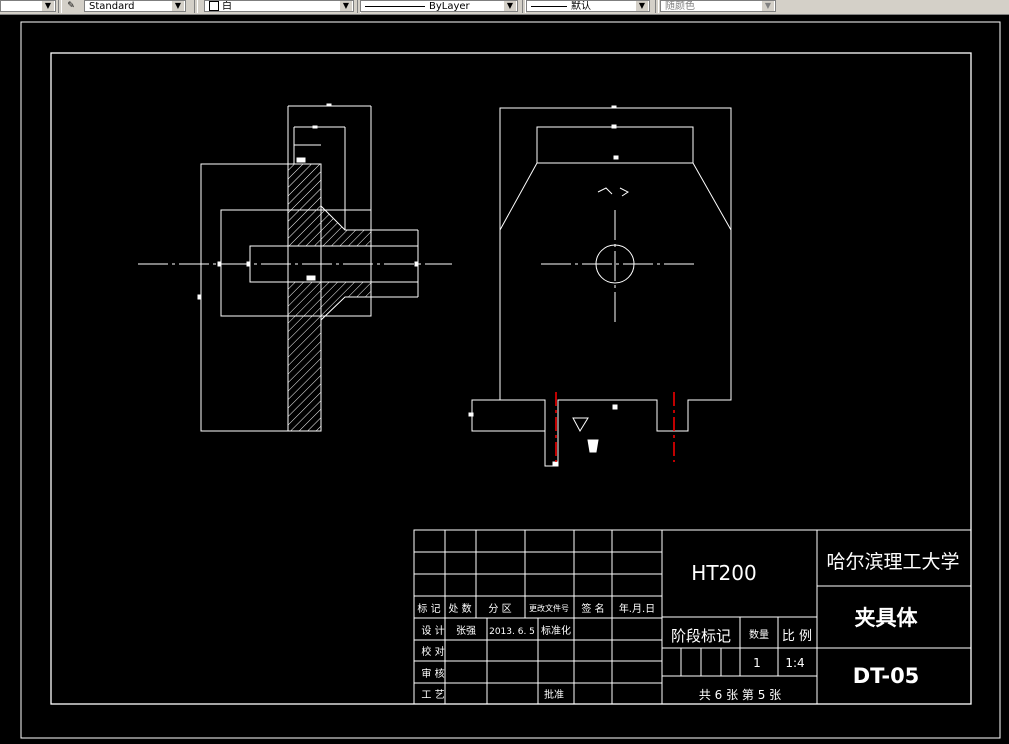 The width and height of the screenshot is (1009, 744). Describe the element at coordinates (466, 631) in the screenshot. I see `designer-name: 张强` at that location.